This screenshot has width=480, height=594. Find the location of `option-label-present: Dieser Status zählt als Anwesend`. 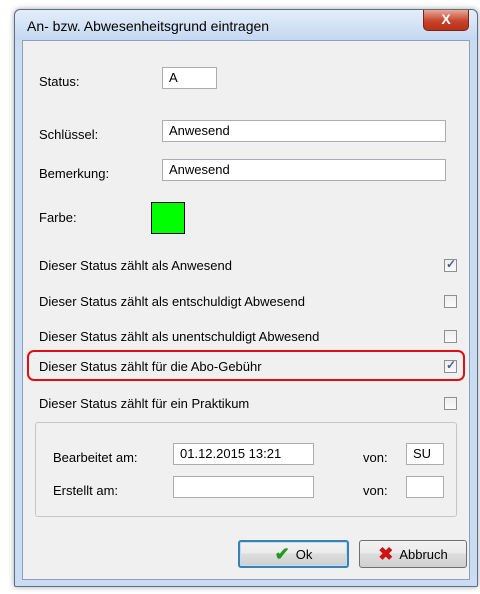

option-label-present: Dieser Status zählt als Anwesend is located at coordinates (135, 265).